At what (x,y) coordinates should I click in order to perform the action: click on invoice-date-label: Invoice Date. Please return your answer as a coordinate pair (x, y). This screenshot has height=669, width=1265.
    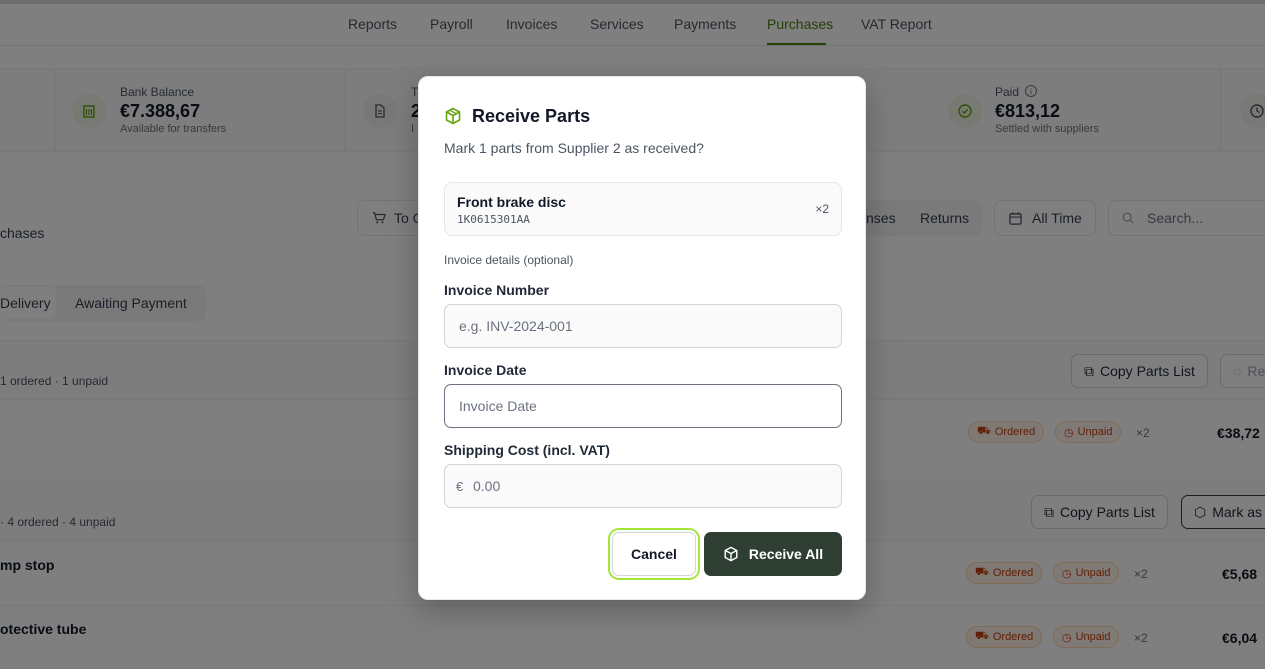
    Looking at the image, I should click on (485, 370).